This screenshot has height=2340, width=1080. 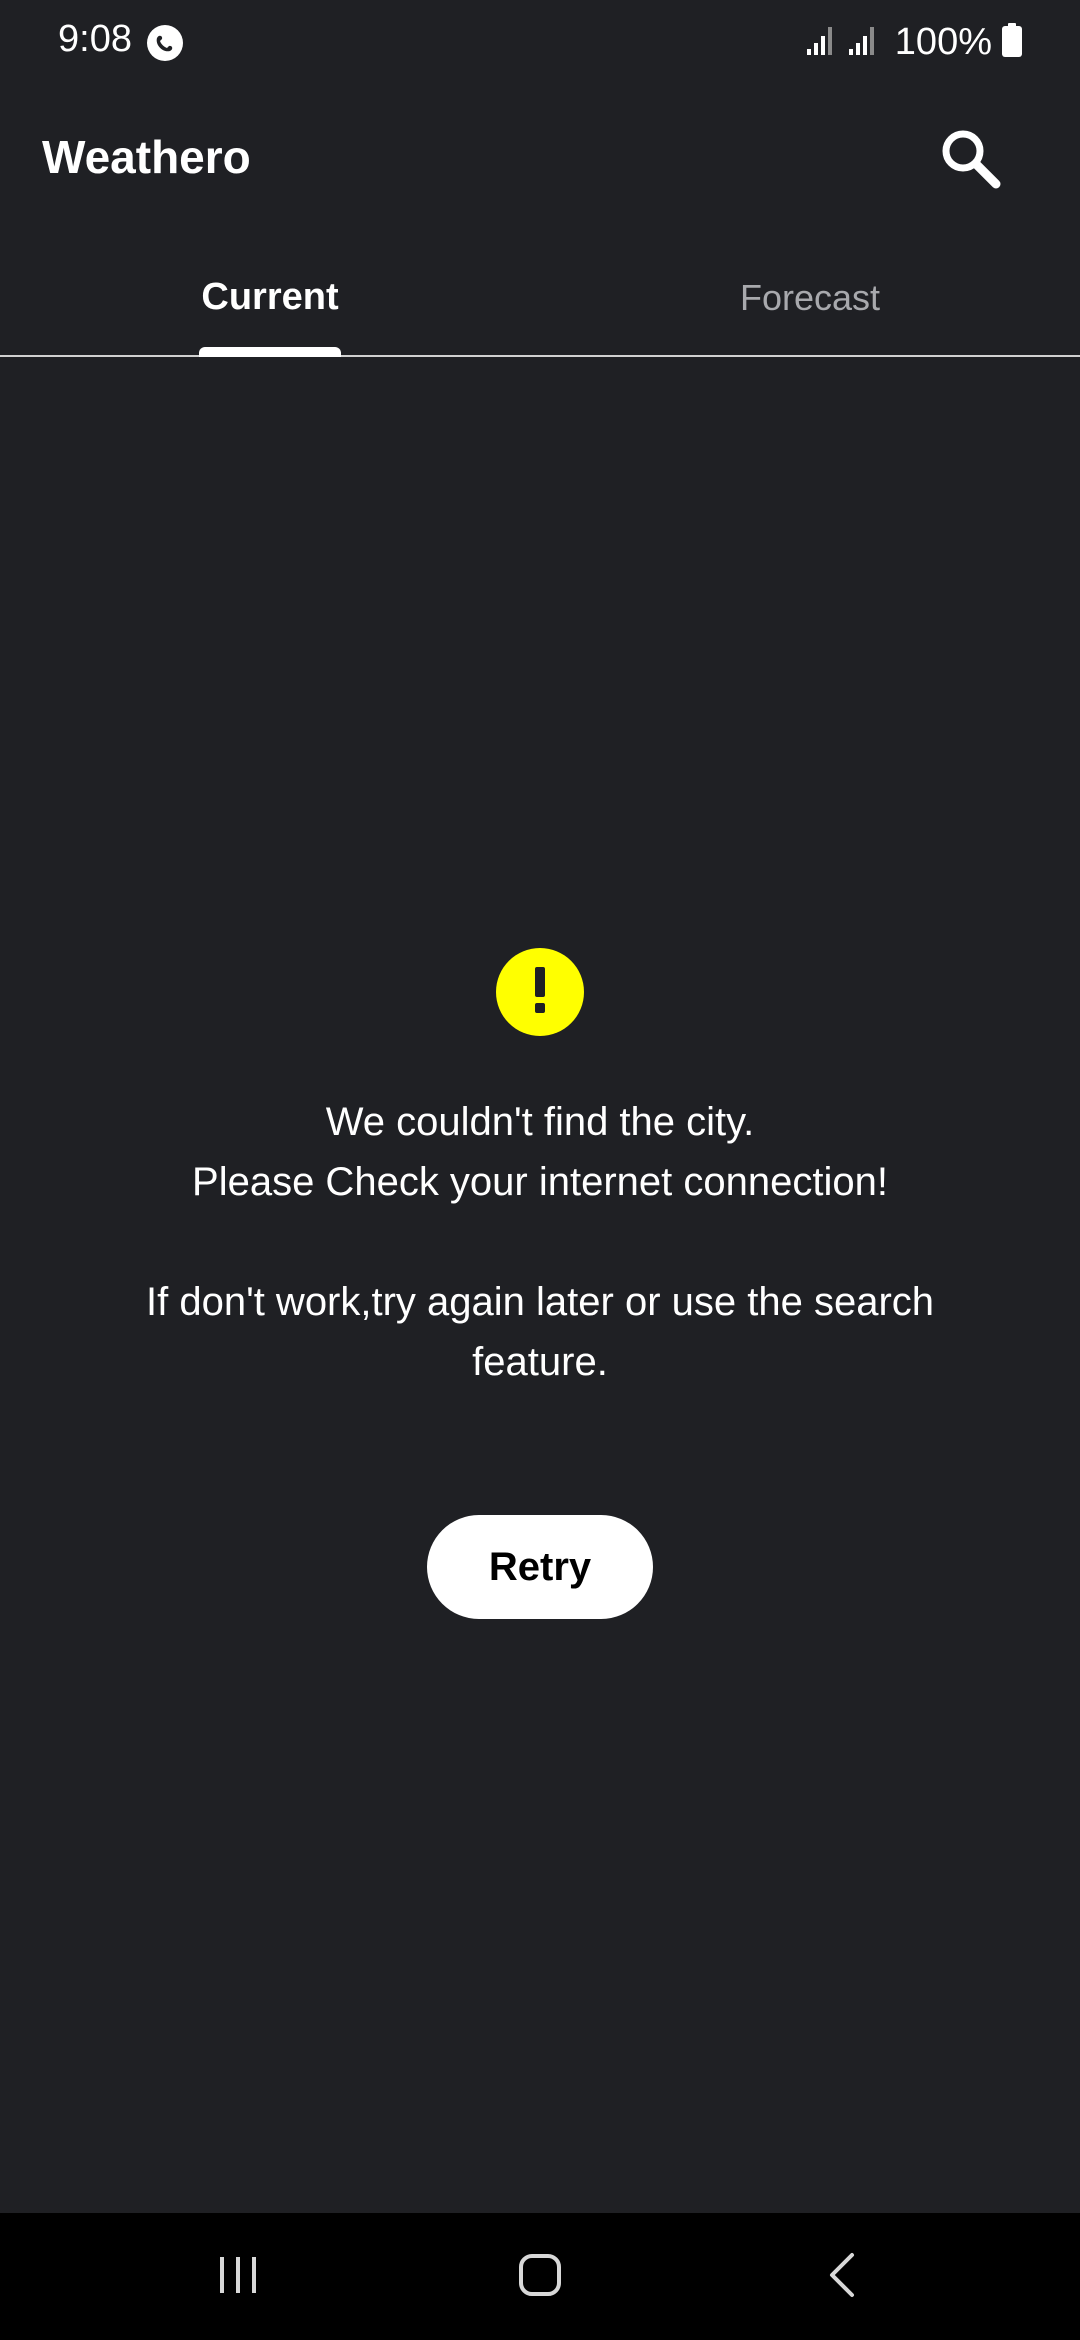 I want to click on messenger-icon, so click(x=165, y=43).